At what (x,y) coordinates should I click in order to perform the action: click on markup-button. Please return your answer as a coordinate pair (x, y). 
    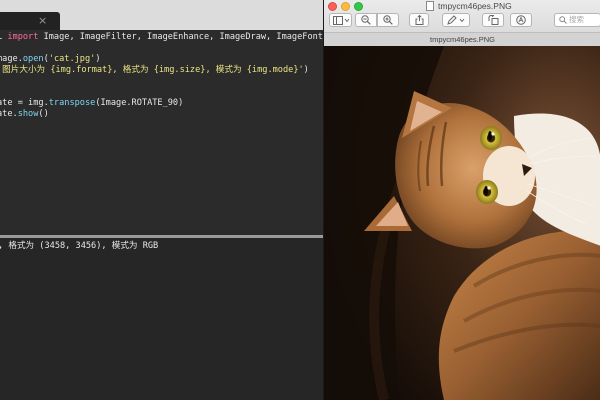
    Looking at the image, I should click on (456, 20).